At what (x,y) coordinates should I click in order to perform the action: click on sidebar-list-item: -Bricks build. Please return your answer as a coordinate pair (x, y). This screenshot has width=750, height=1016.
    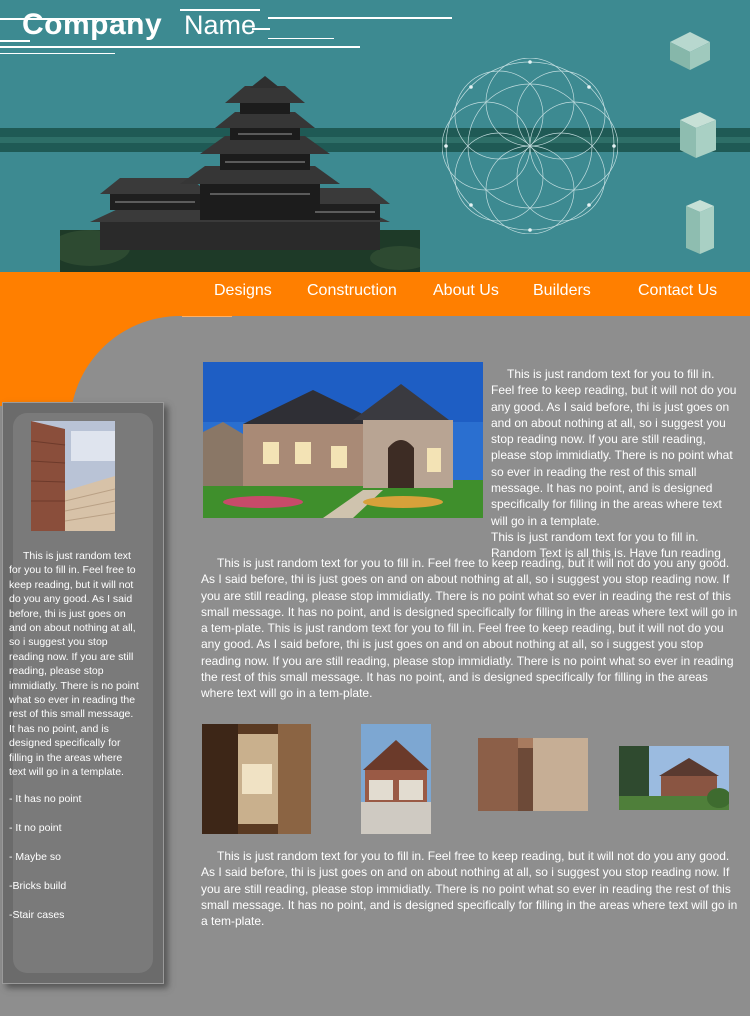
    Looking at the image, I should click on (38, 886).